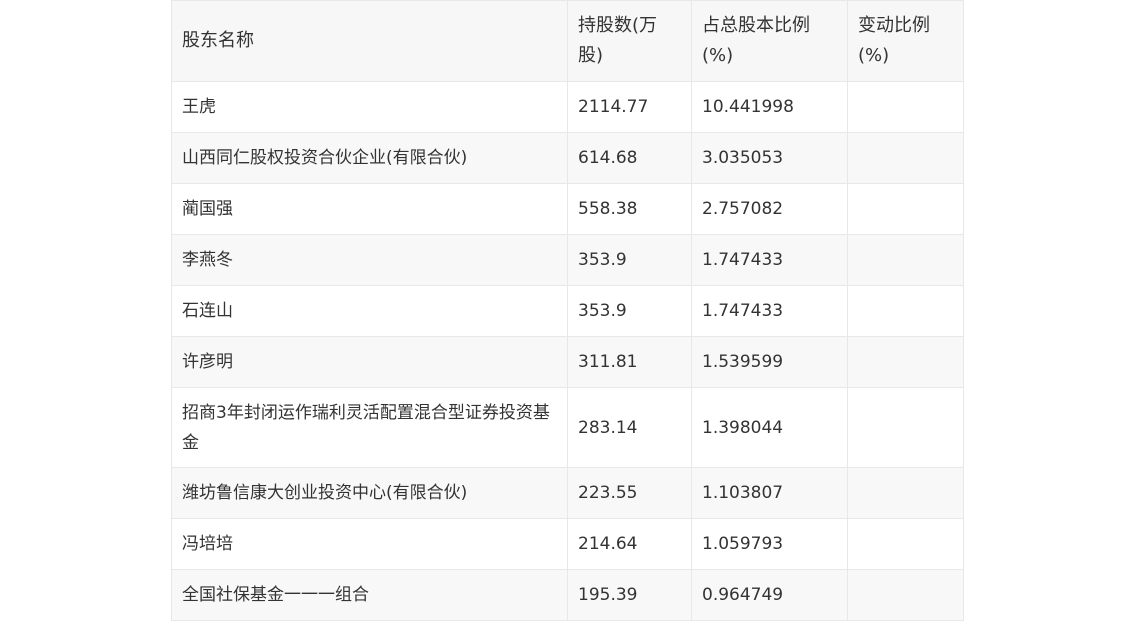 This screenshot has height=632, width=1134. Describe the element at coordinates (905, 41) in the screenshot. I see `header-change: 变动比例(%)` at that location.